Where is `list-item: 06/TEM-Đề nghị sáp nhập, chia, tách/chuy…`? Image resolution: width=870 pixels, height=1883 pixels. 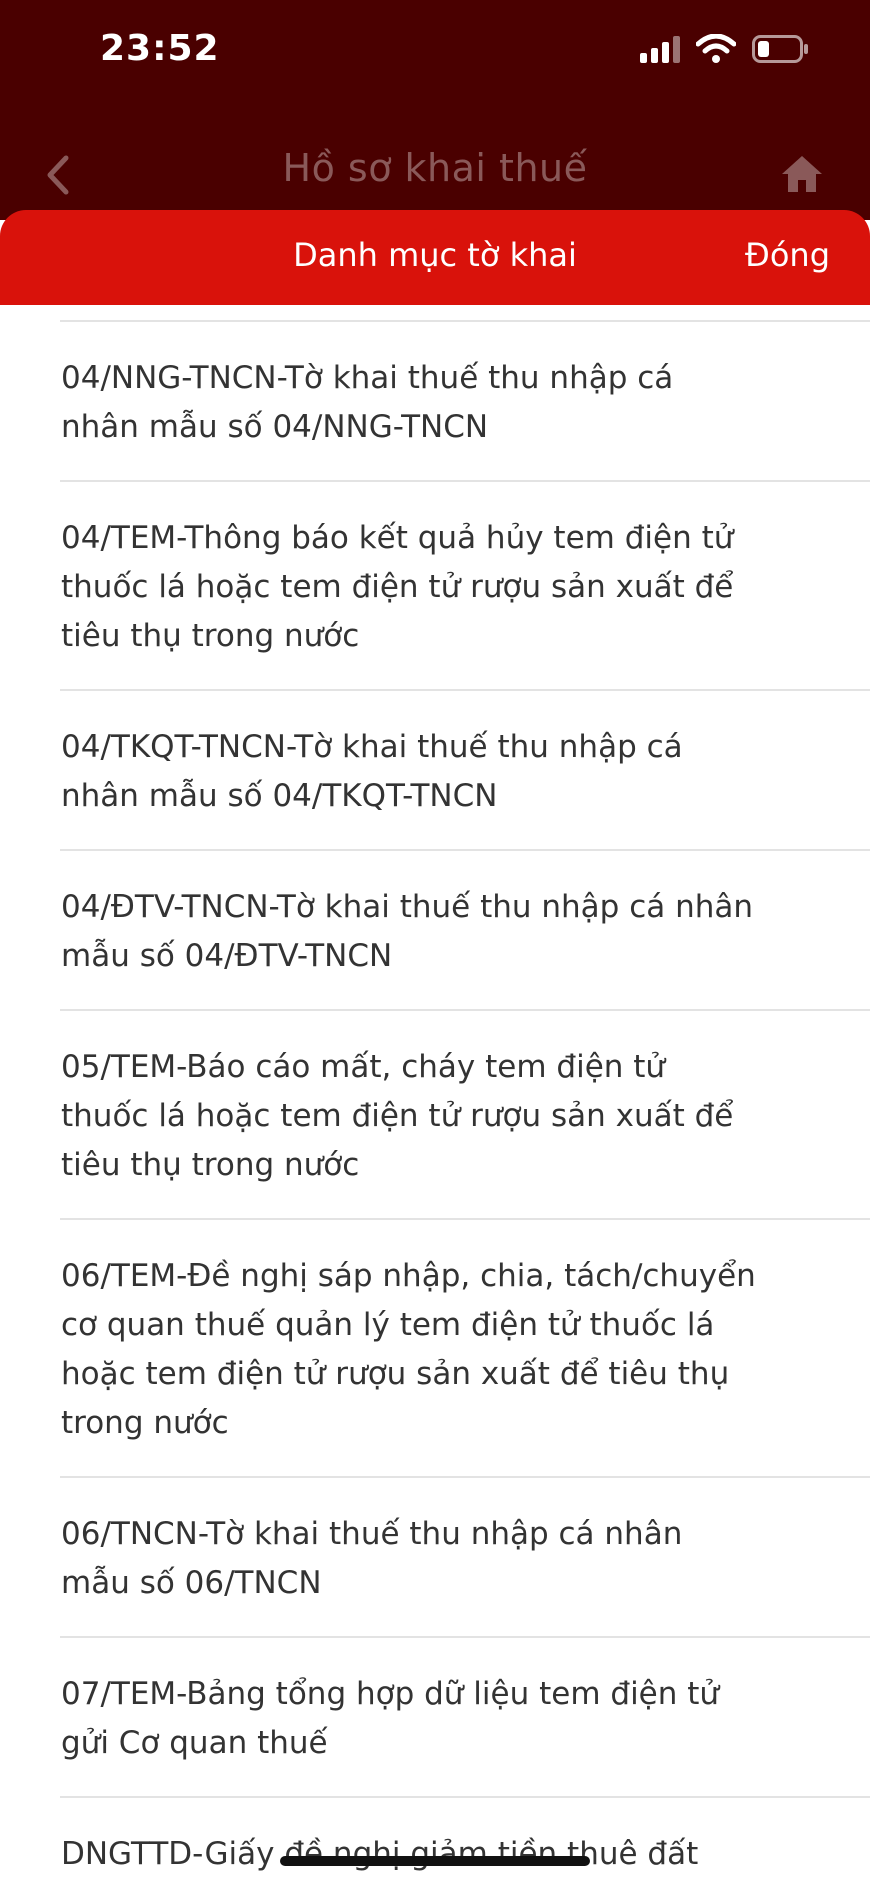
list-item: 06/TEM-Đề nghị sáp nhập, chia, tách/chuy… is located at coordinates (435, 1349).